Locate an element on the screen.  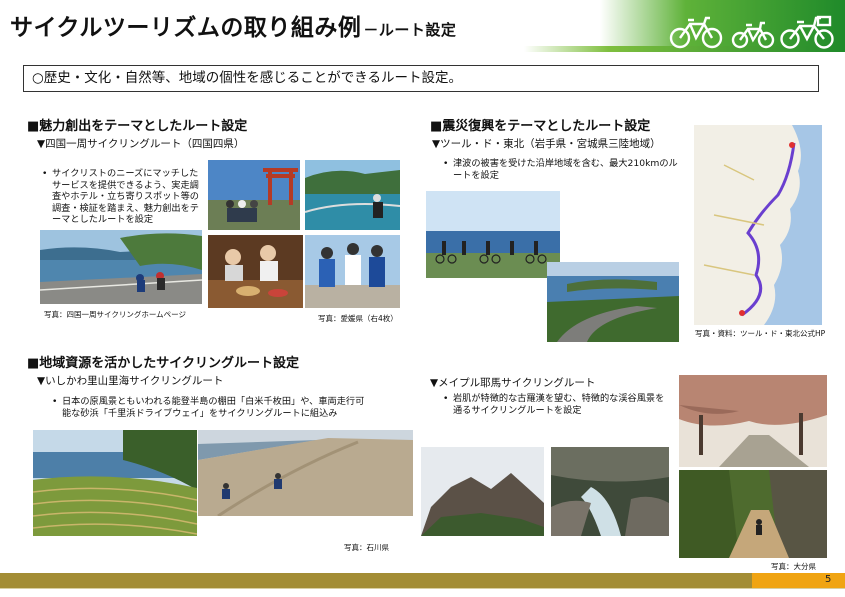
bicycles-icon is located at coordinates (753, 32).